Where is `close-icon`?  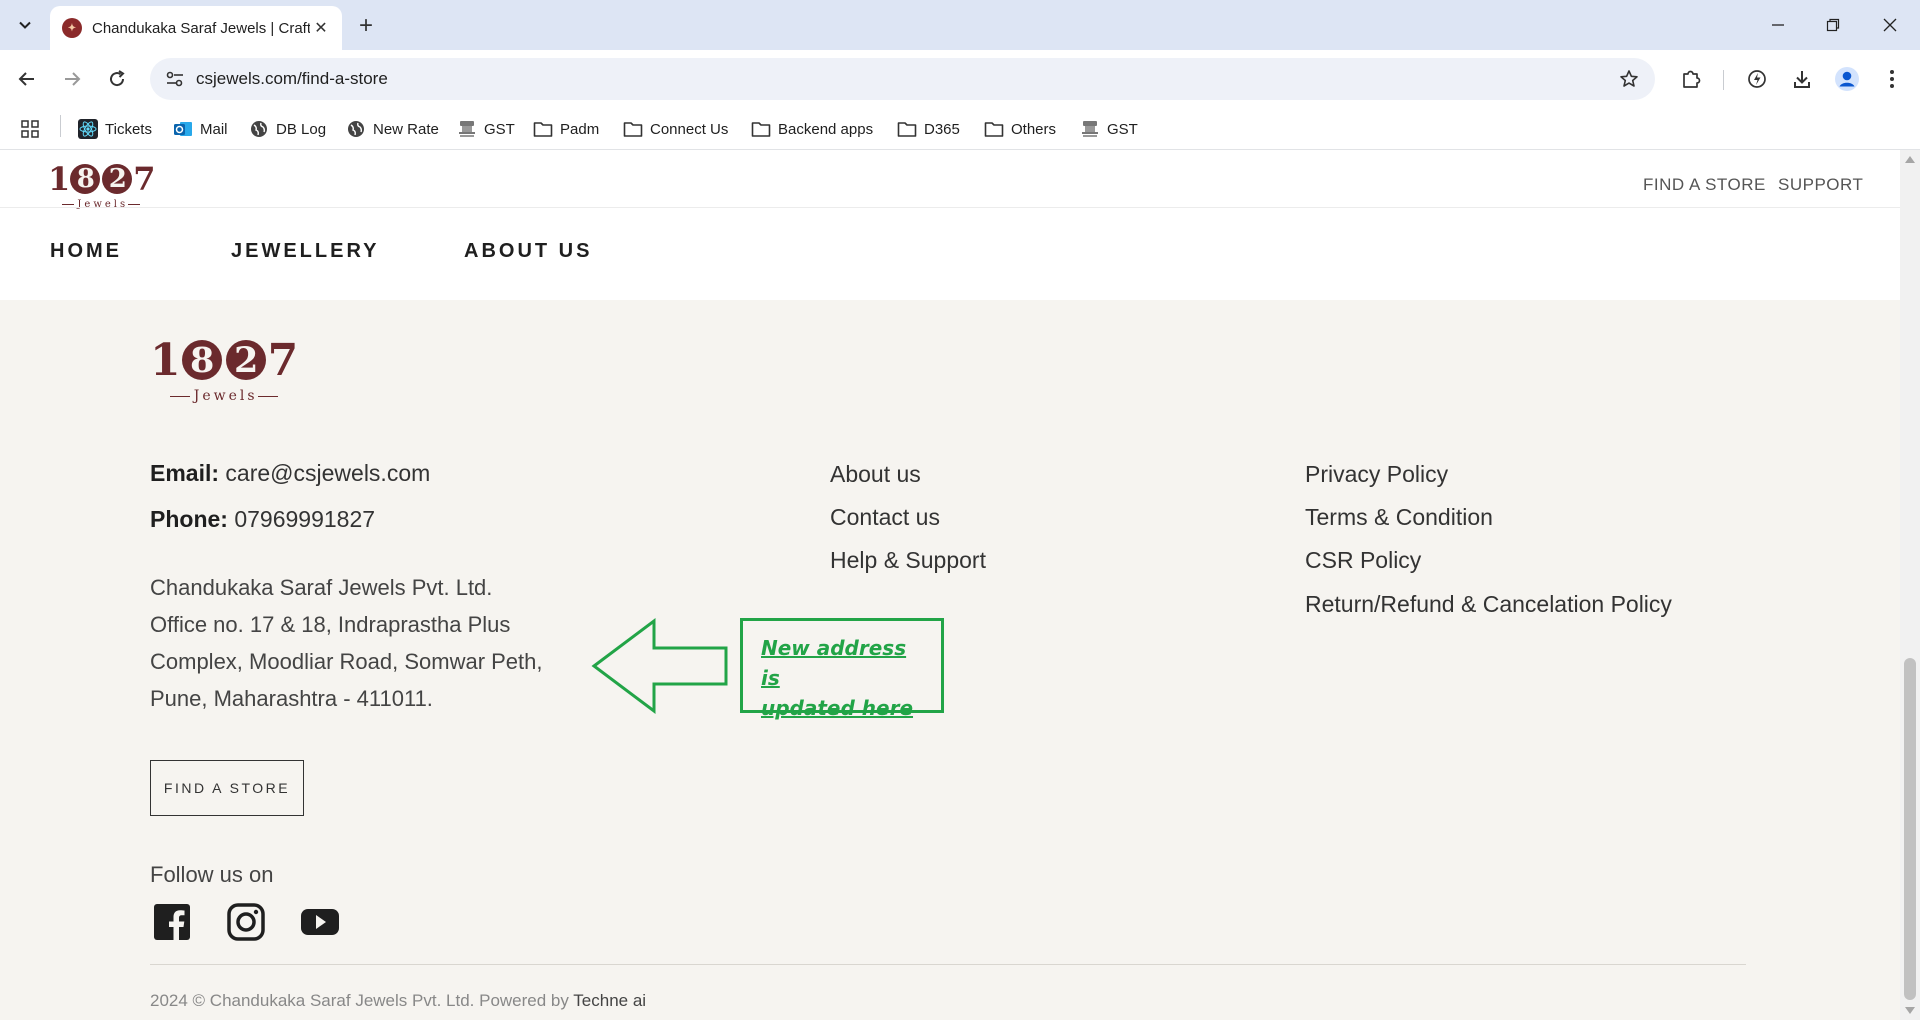 close-icon is located at coordinates (1890, 25).